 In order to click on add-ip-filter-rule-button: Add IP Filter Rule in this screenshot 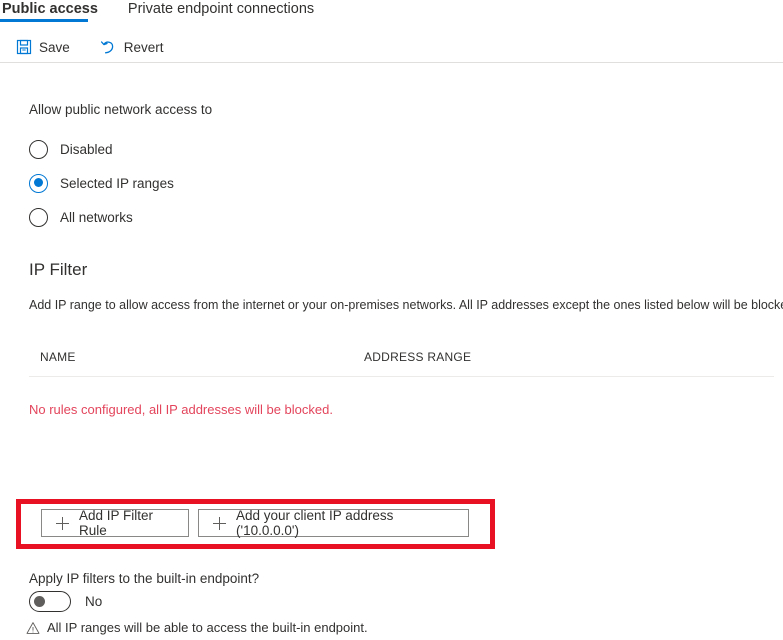, I will do `click(115, 523)`.